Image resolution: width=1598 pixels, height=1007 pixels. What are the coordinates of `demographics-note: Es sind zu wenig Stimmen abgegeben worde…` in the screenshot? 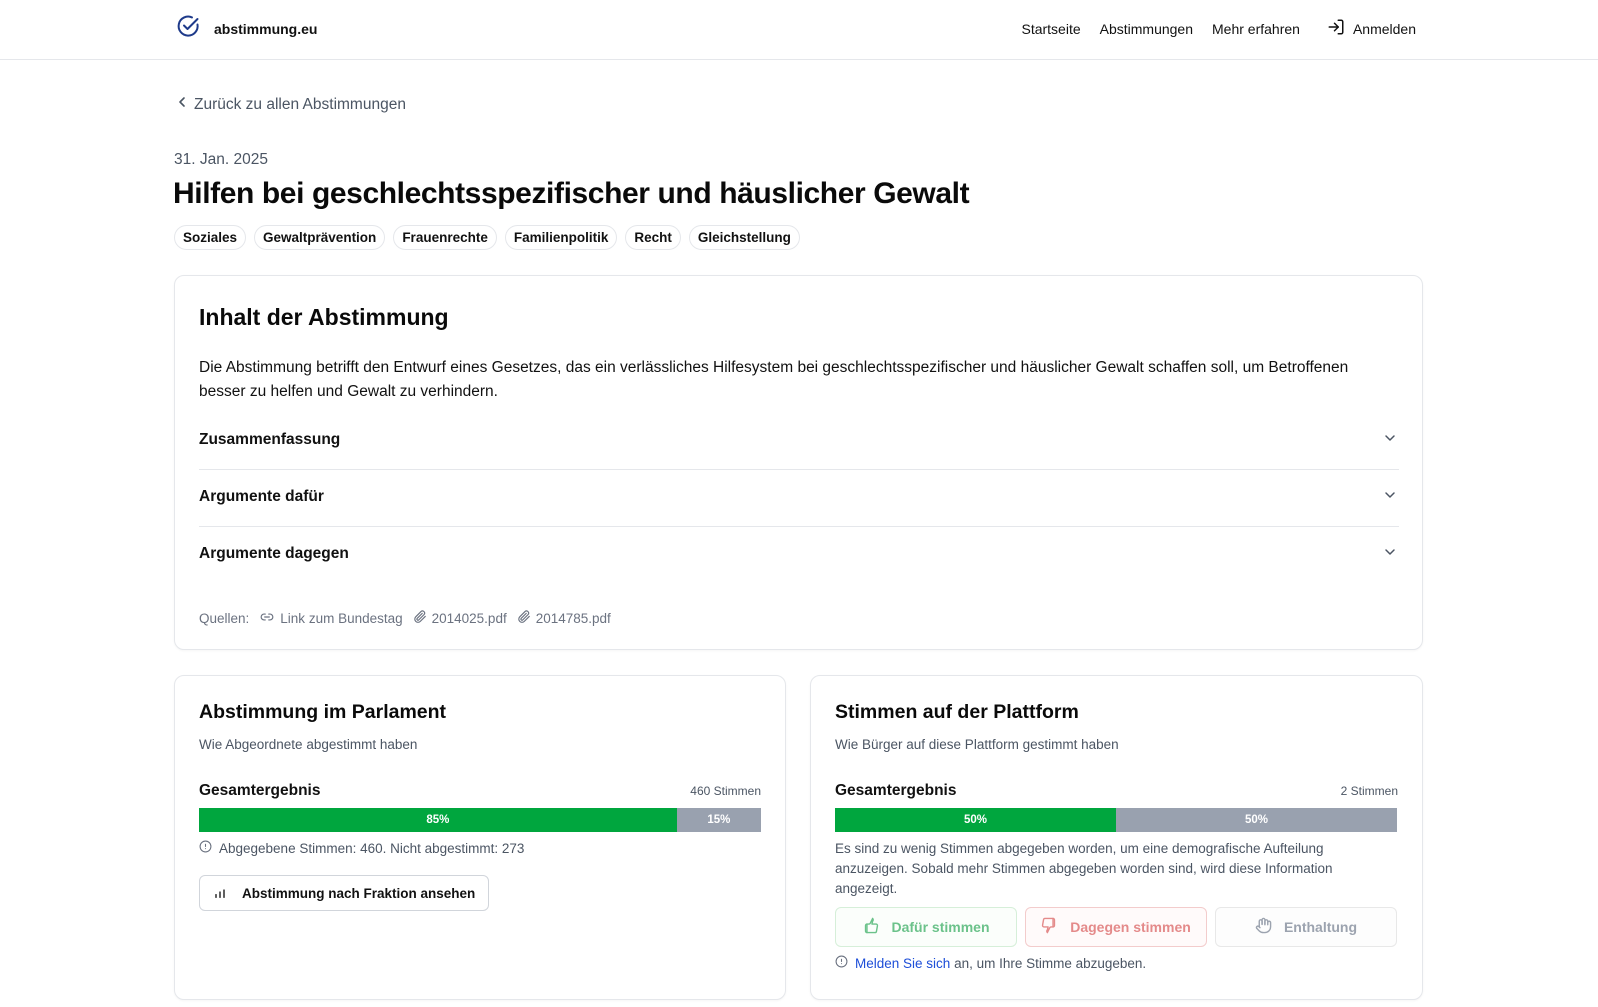 It's located at (1084, 868).